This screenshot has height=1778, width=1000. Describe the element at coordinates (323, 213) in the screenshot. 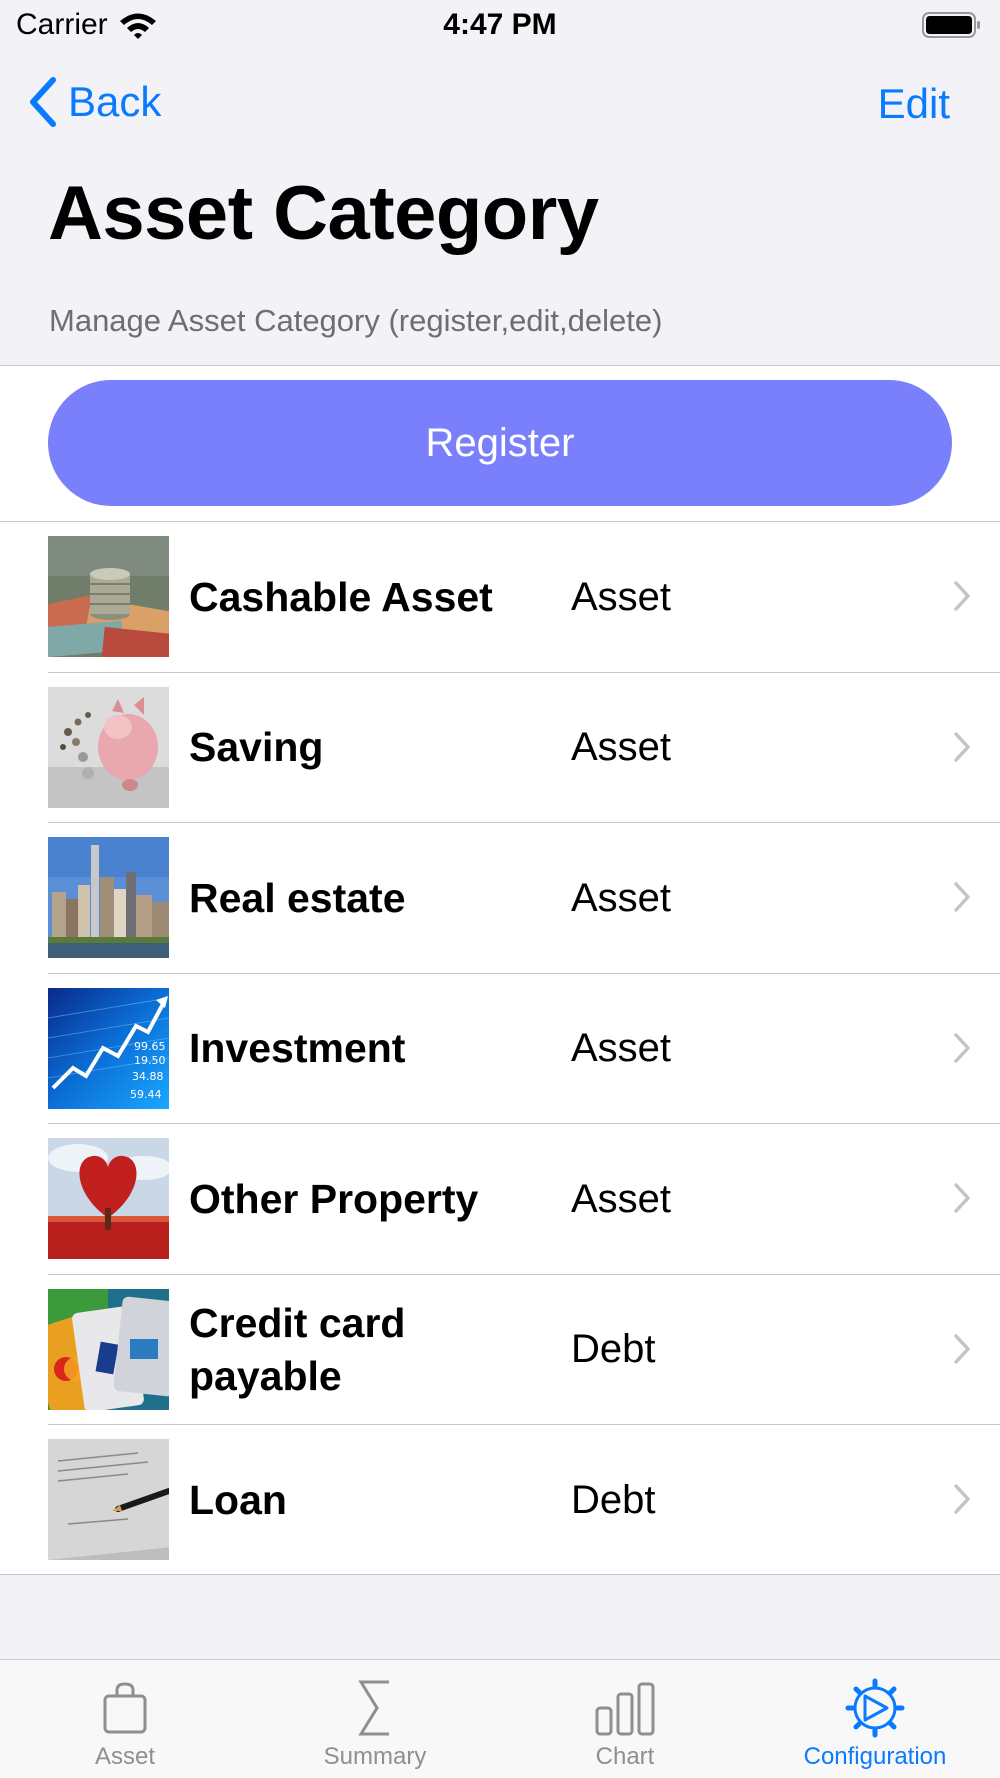

I see `page-title: Asset Category` at that location.